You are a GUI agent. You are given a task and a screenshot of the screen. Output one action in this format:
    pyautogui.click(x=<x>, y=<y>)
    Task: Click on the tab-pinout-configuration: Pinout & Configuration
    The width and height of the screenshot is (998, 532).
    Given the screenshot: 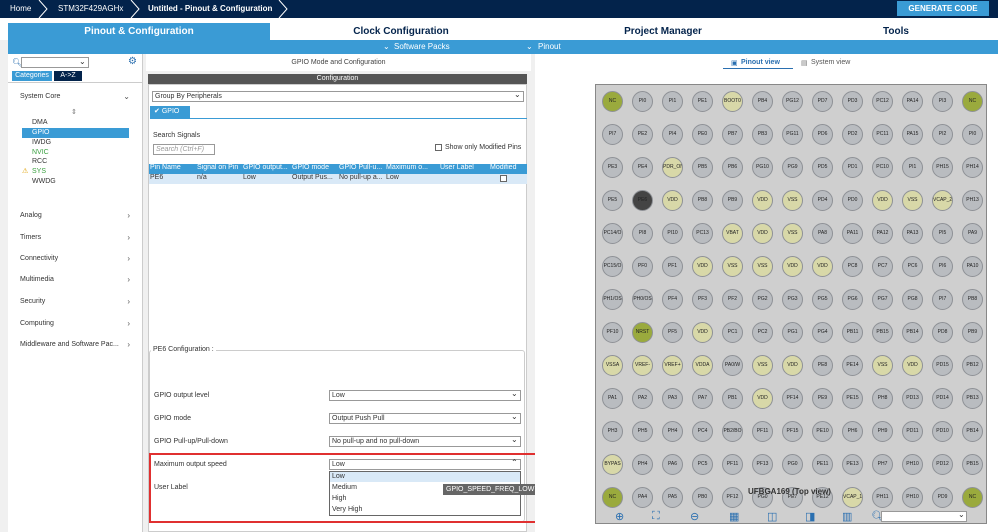 What is the action you would take?
    pyautogui.click(x=139, y=31)
    